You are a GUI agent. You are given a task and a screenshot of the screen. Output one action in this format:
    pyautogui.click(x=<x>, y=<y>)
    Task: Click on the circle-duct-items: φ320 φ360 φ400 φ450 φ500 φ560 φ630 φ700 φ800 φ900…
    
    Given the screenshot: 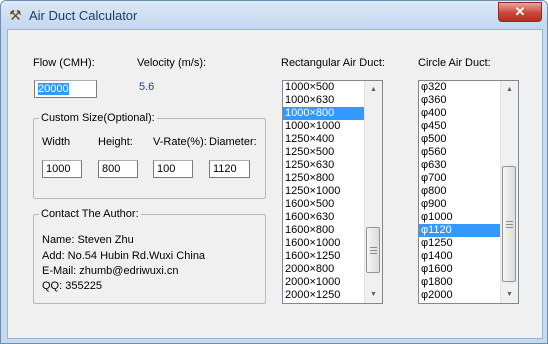 What is the action you would take?
    pyautogui.click(x=460, y=191)
    